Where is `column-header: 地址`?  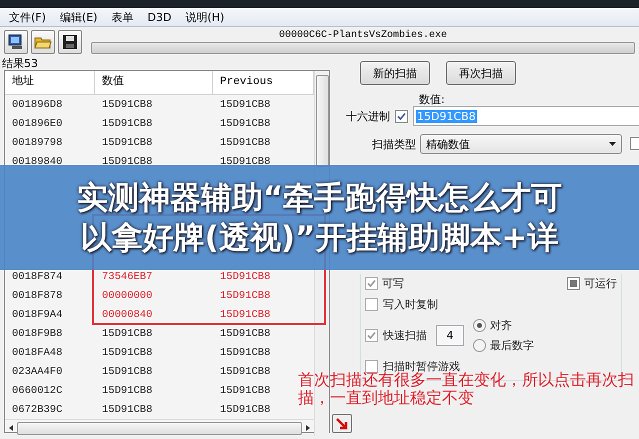 column-header: 地址 is located at coordinates (50, 82).